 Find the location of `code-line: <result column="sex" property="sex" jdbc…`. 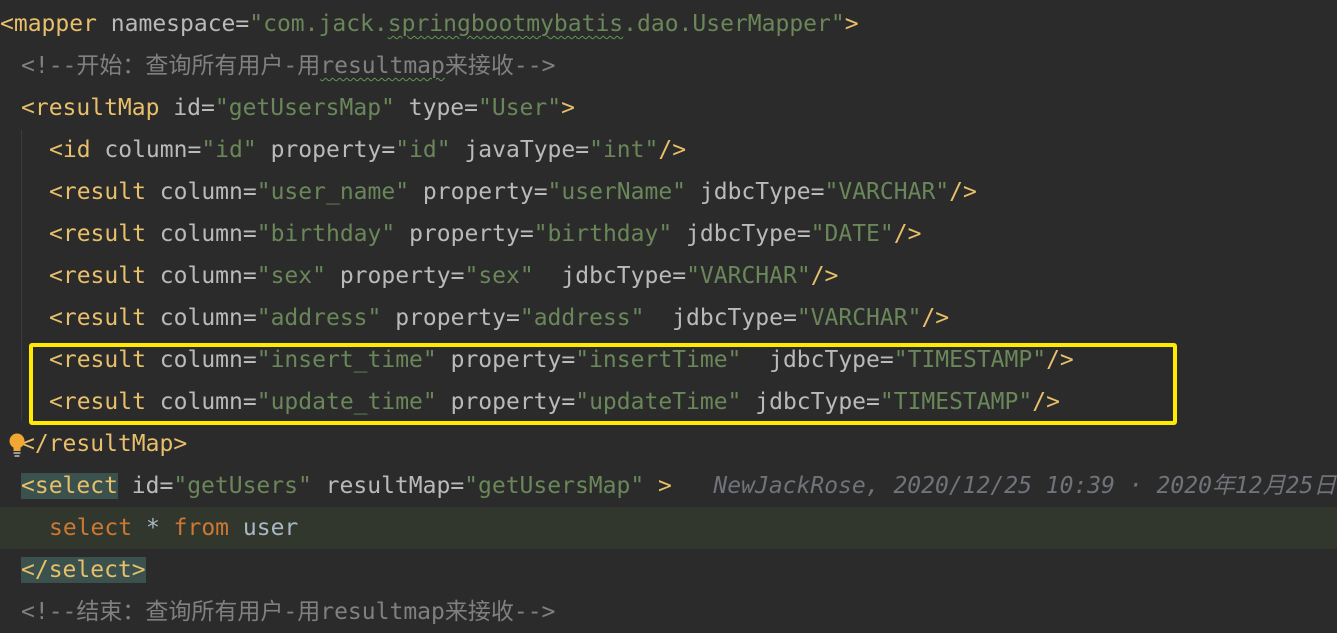

code-line: <result column="sex" property="sex" jdbc… is located at coordinates (668, 276).